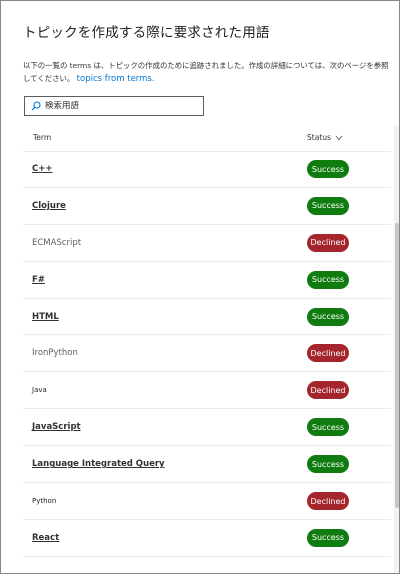  I want to click on search-icon, so click(36, 106).